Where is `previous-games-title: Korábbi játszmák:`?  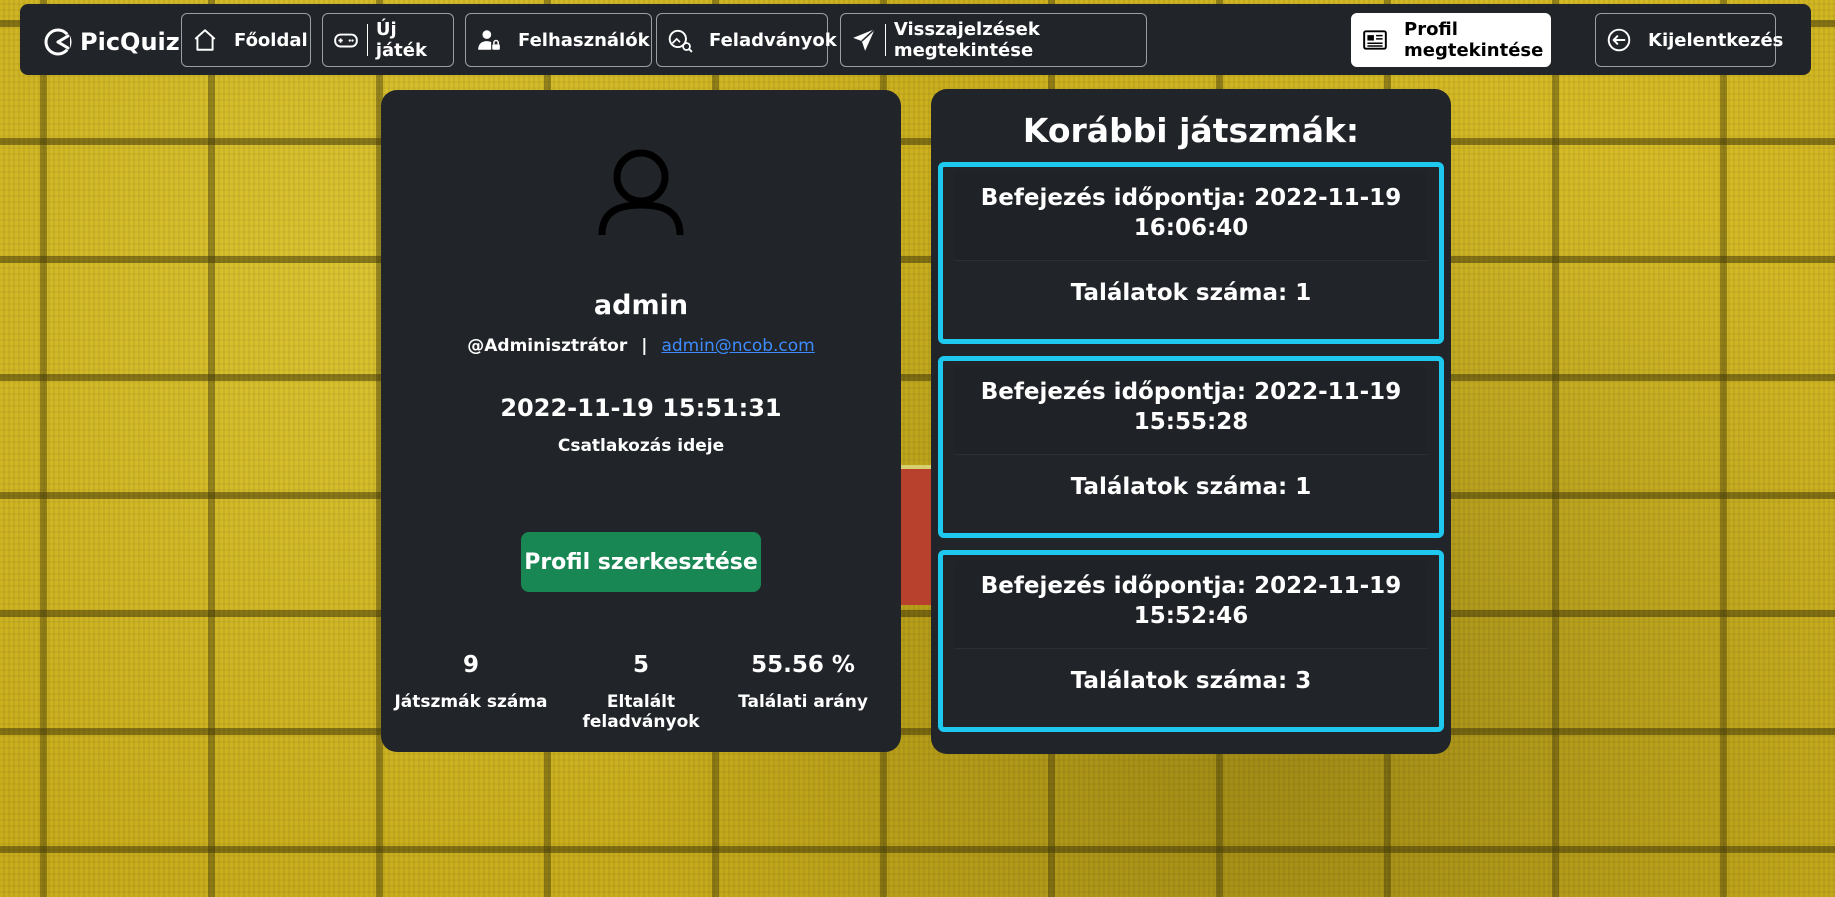 previous-games-title: Korábbi játszmák: is located at coordinates (1191, 130).